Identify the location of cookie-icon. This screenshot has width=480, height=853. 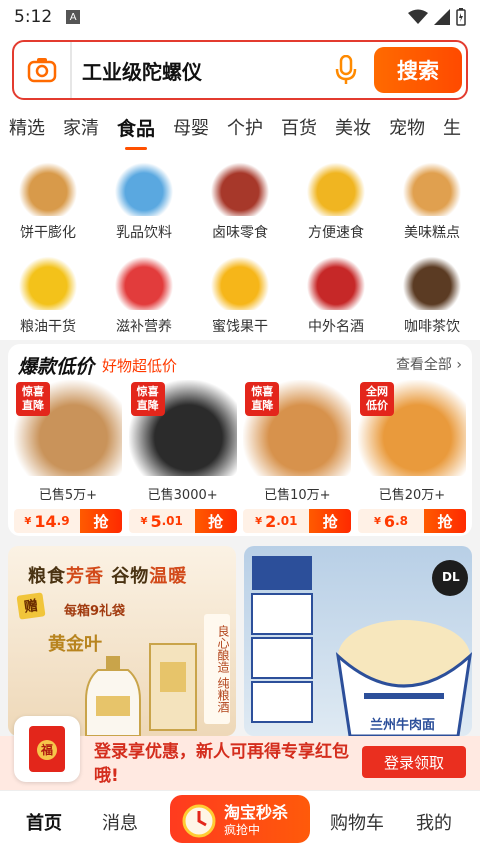
(48, 189).